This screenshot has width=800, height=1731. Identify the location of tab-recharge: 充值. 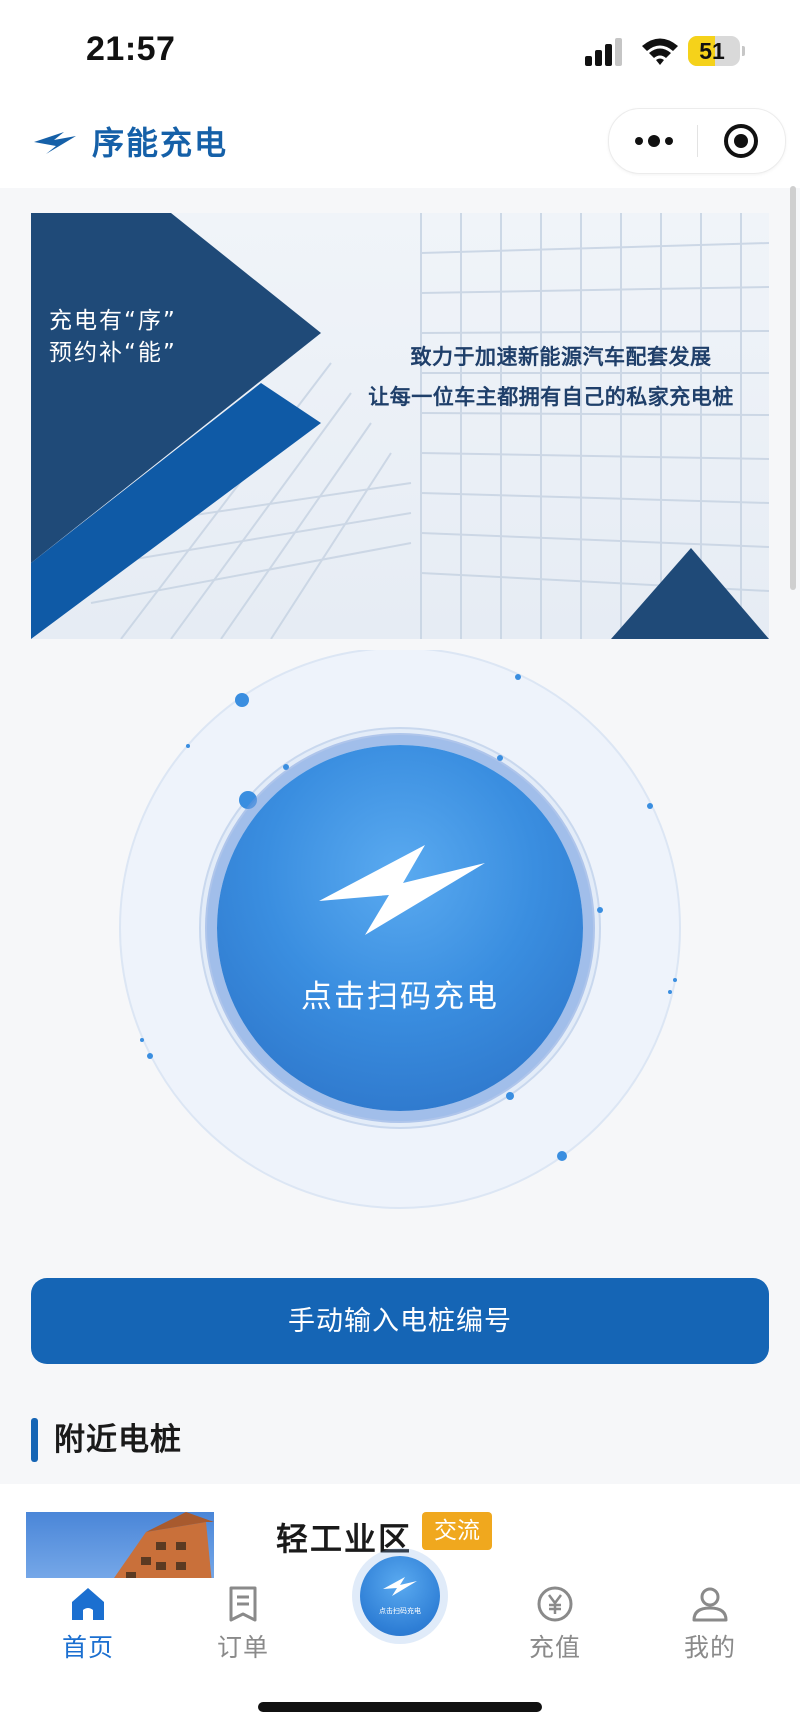
(555, 1624).